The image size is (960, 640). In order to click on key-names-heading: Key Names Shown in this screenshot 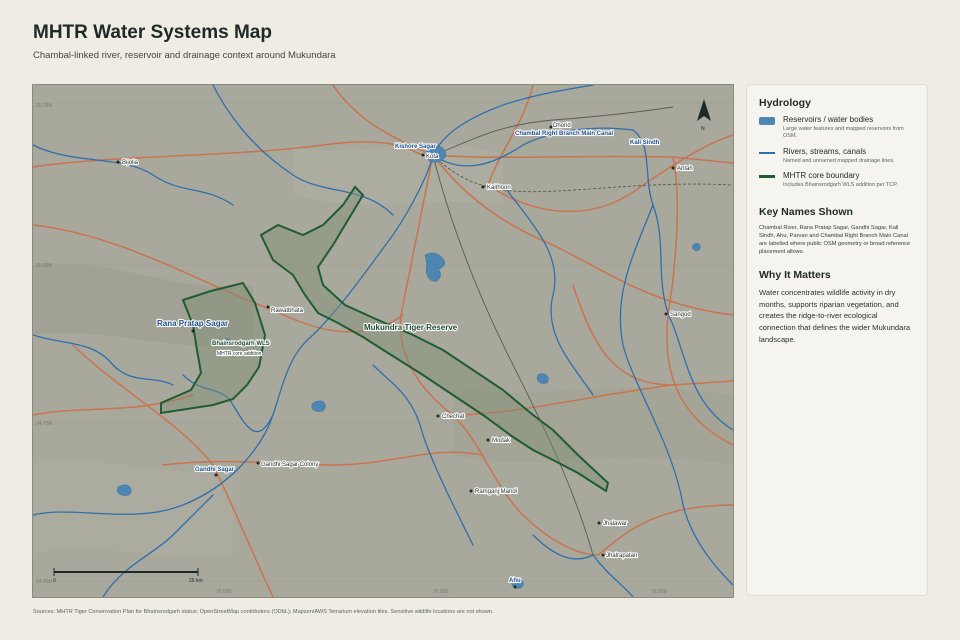, I will do `click(806, 211)`.